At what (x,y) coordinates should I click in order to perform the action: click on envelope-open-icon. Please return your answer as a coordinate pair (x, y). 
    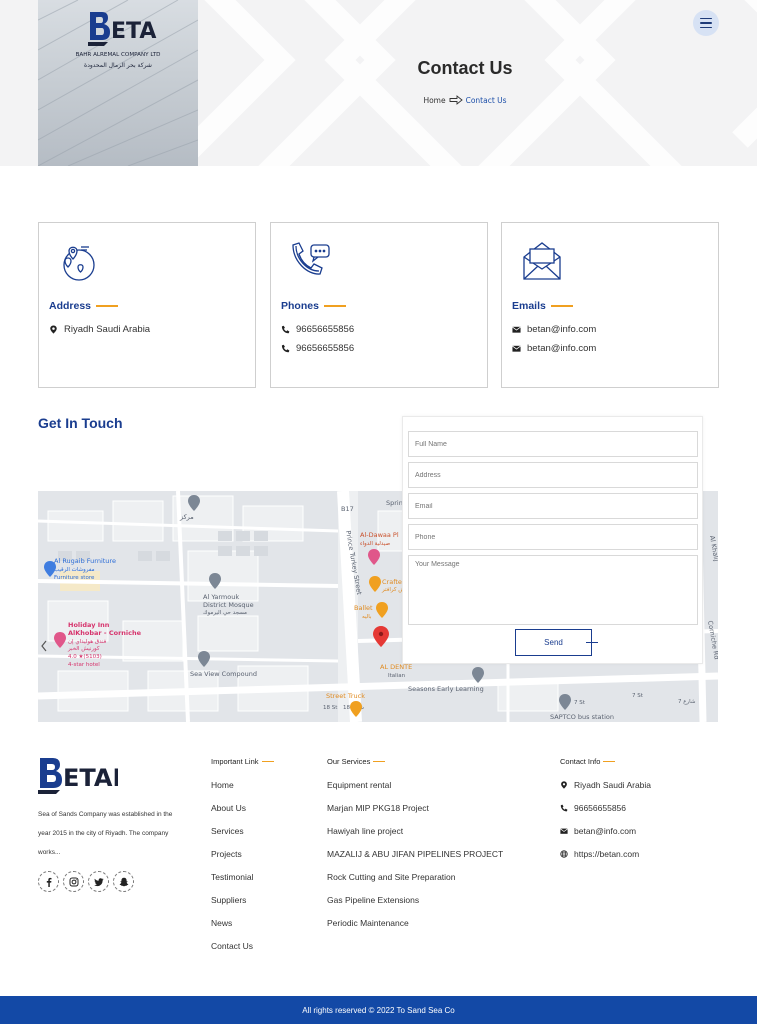
    Looking at the image, I should click on (542, 261).